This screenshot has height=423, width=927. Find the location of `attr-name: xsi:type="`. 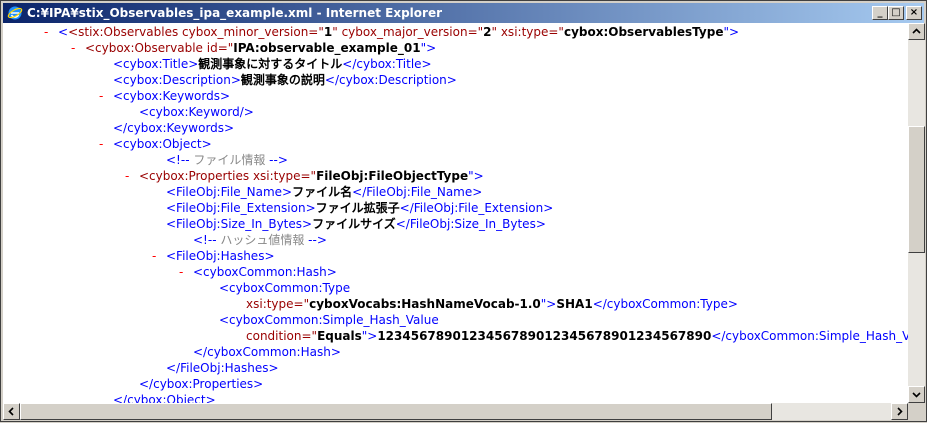

attr-name: xsi:type=" is located at coordinates (283, 176).